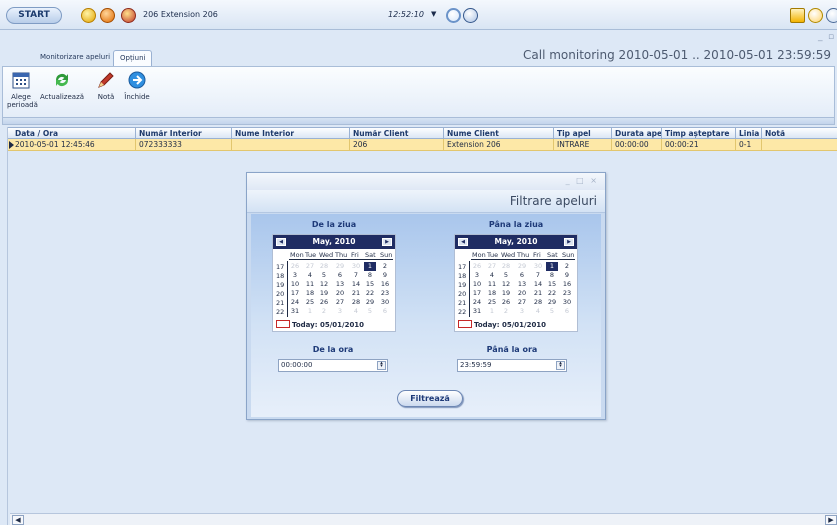 This screenshot has height=525, width=837. What do you see at coordinates (831, 15) in the screenshot?
I see `power-icon` at bounding box center [831, 15].